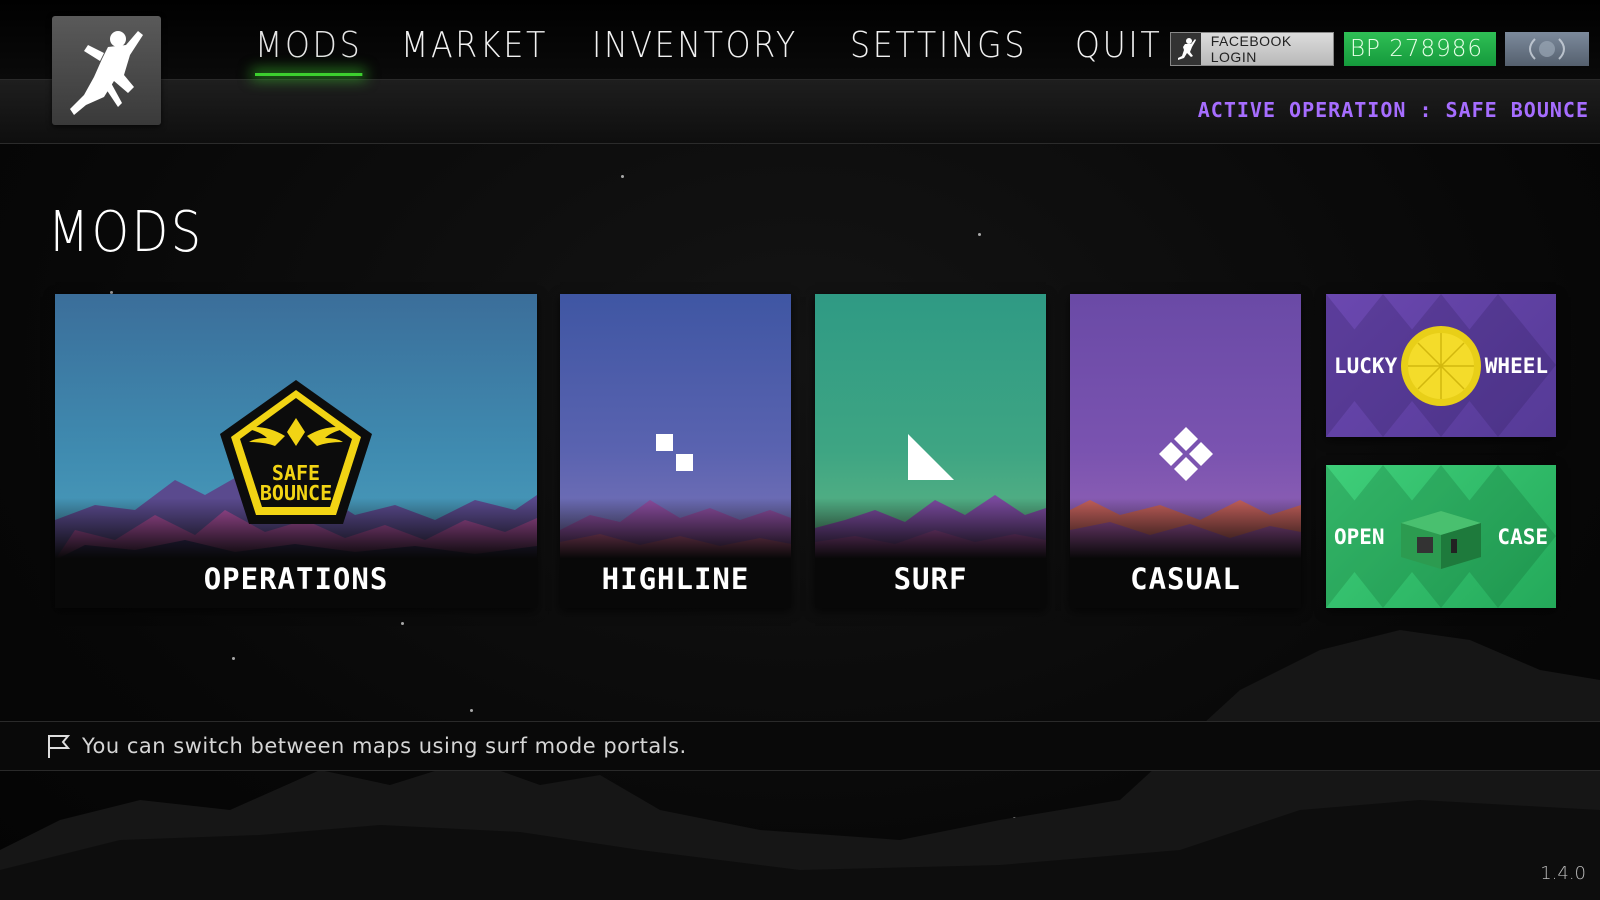  Describe the element at coordinates (938, 50) in the screenshot. I see `nav-settings: SETTINGS` at that location.